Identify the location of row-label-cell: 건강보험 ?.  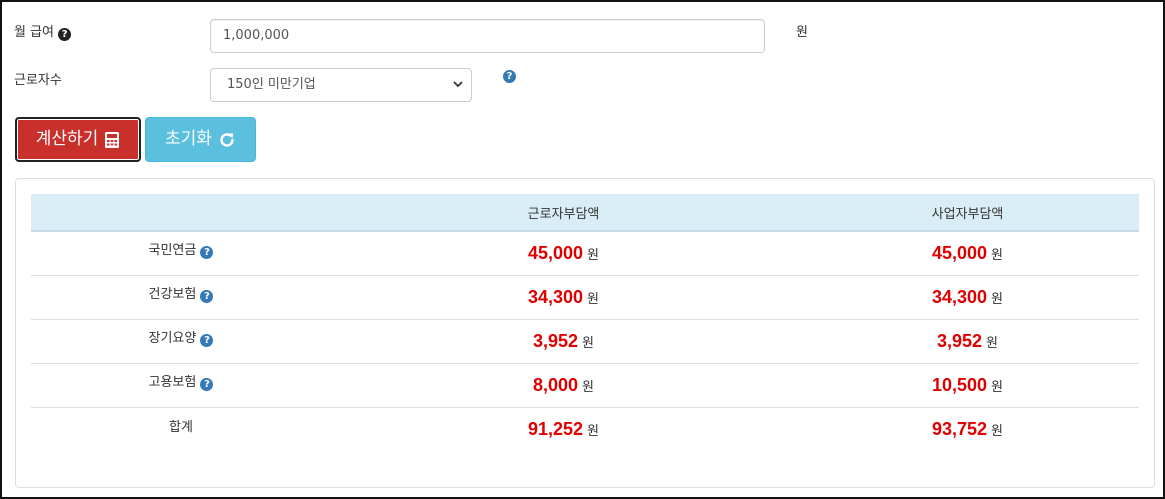
(181, 297).